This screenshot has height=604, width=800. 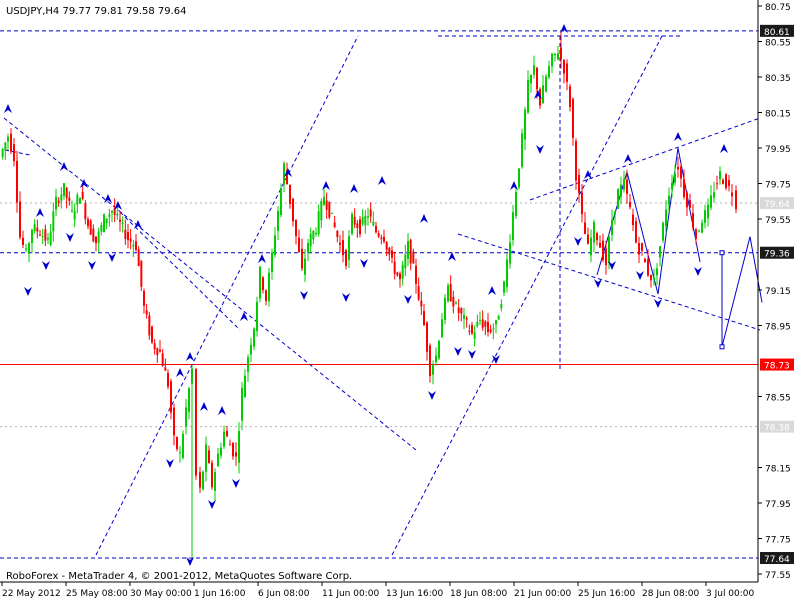 What do you see at coordinates (542, 594) in the screenshot?
I see `time-tick-label: 21 Jun 00:00` at bounding box center [542, 594].